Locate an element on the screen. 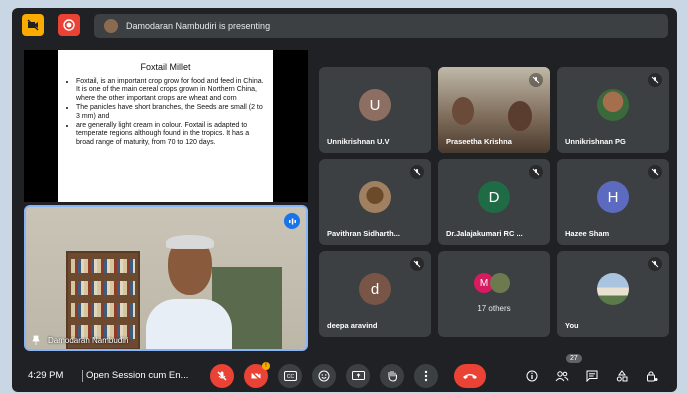  present-screen-button is located at coordinates (358, 376).